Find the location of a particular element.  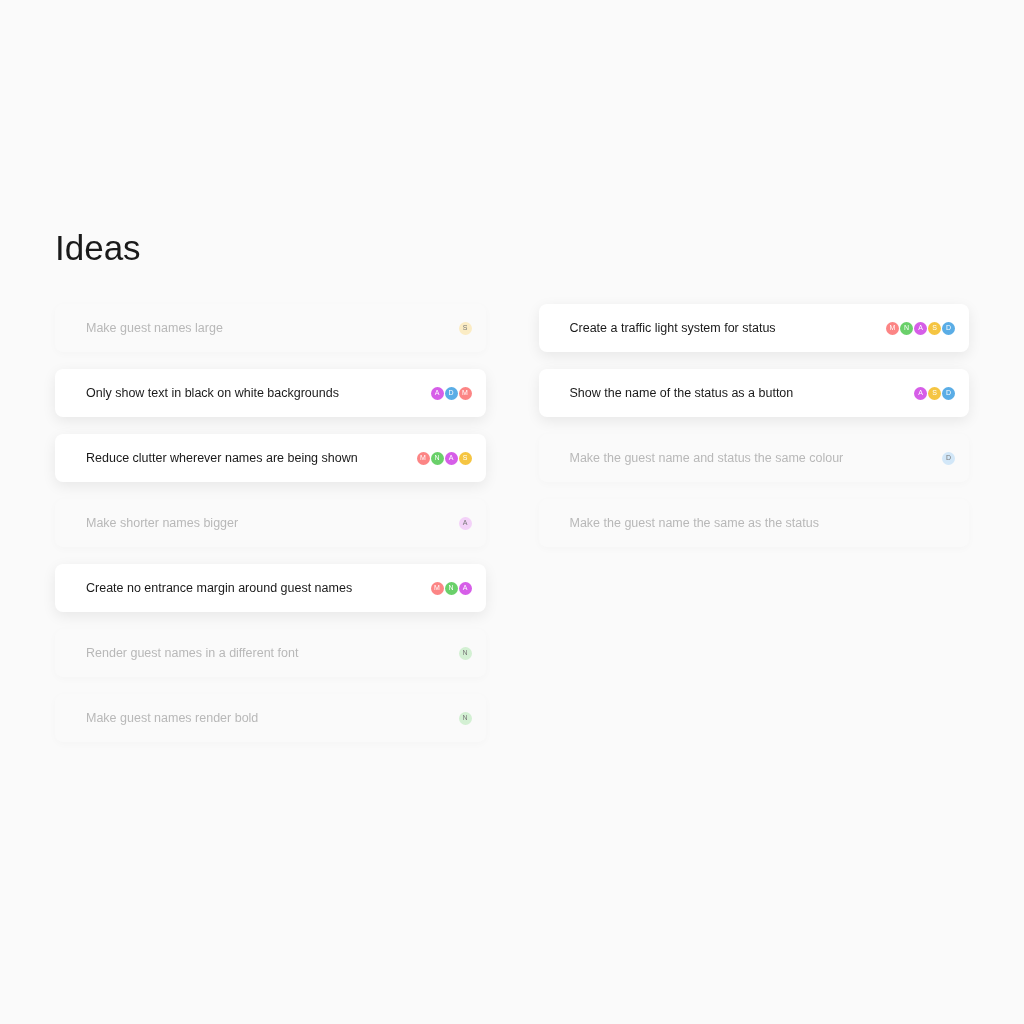

idea-text: Reduce clutter wherever names are being shown is located at coordinates (222, 458).